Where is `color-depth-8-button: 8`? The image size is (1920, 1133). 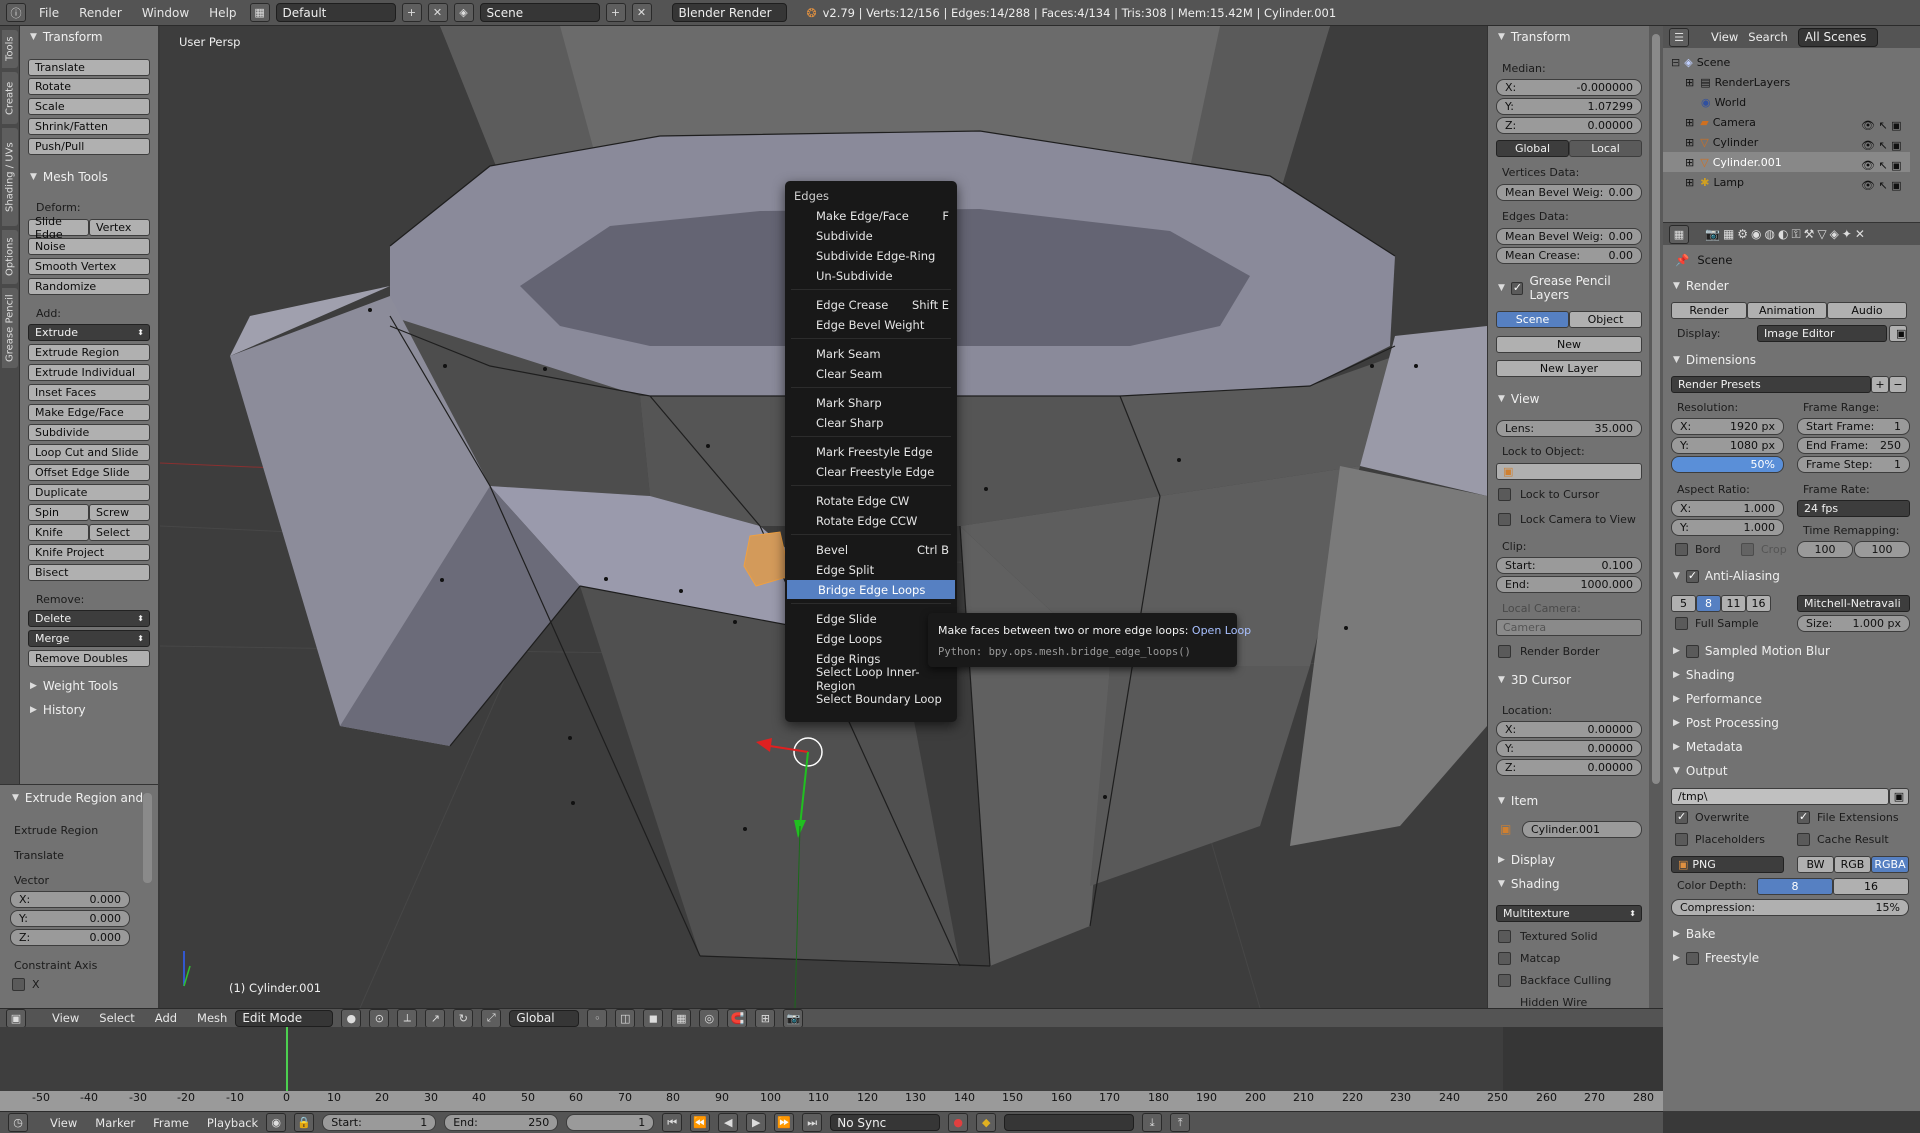 color-depth-8-button: 8 is located at coordinates (1795, 886).